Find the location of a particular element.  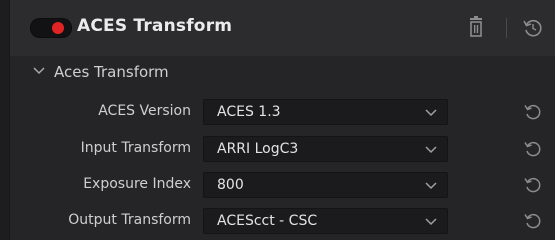

output-transform-dropdown: ACEScct - CSC is located at coordinates (325, 221).